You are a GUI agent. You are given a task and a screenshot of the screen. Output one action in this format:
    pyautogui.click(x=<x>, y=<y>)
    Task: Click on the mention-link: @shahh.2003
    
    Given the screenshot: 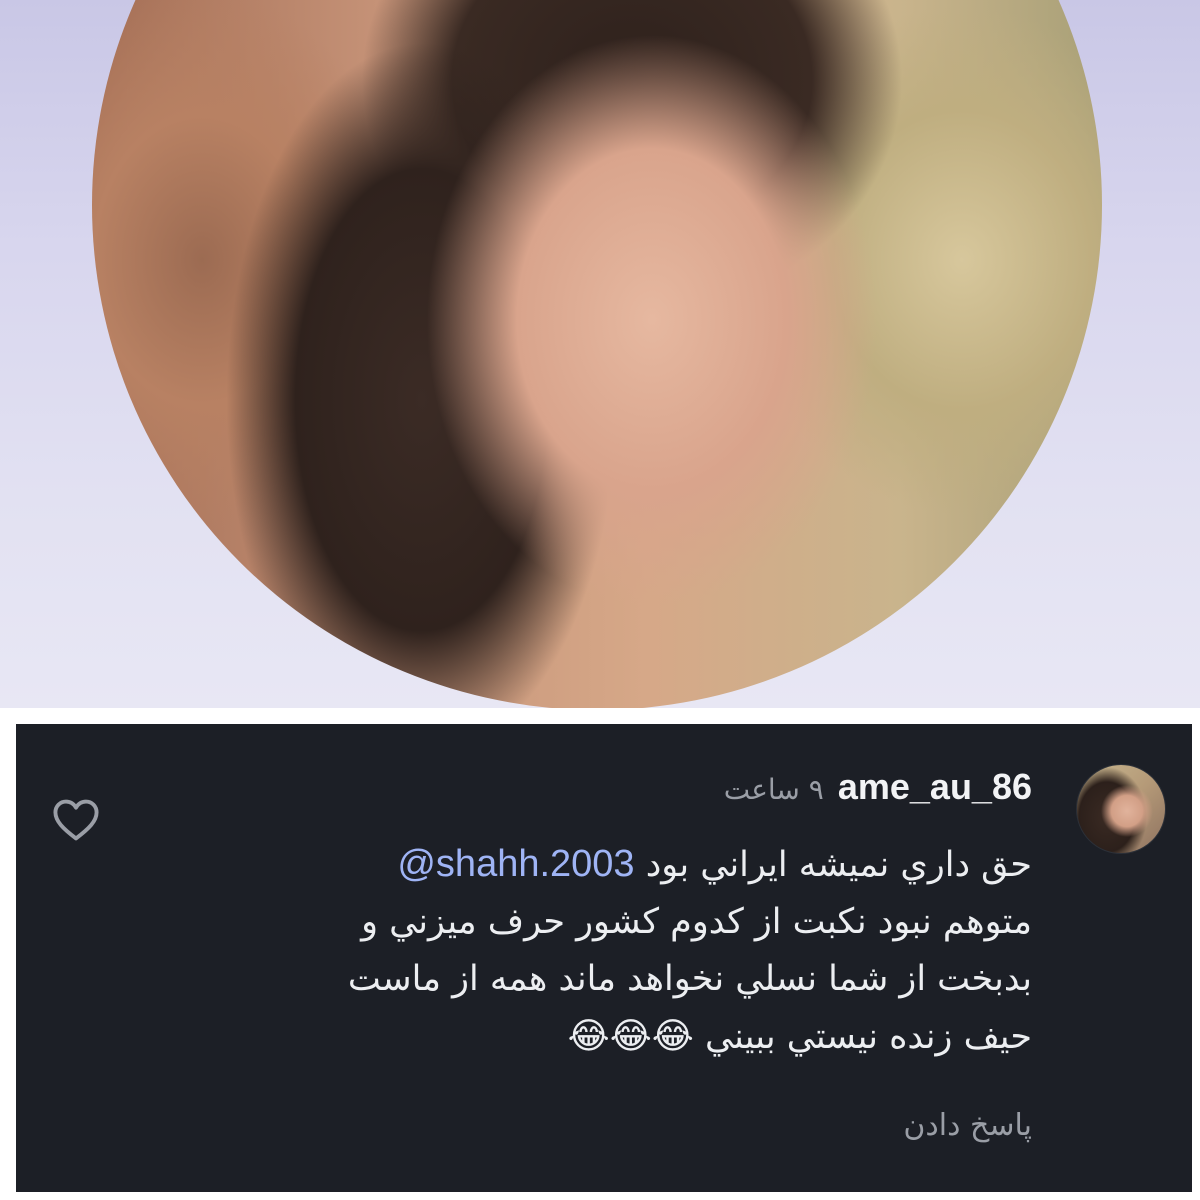 What is the action you would take?
    pyautogui.click(x=515, y=864)
    